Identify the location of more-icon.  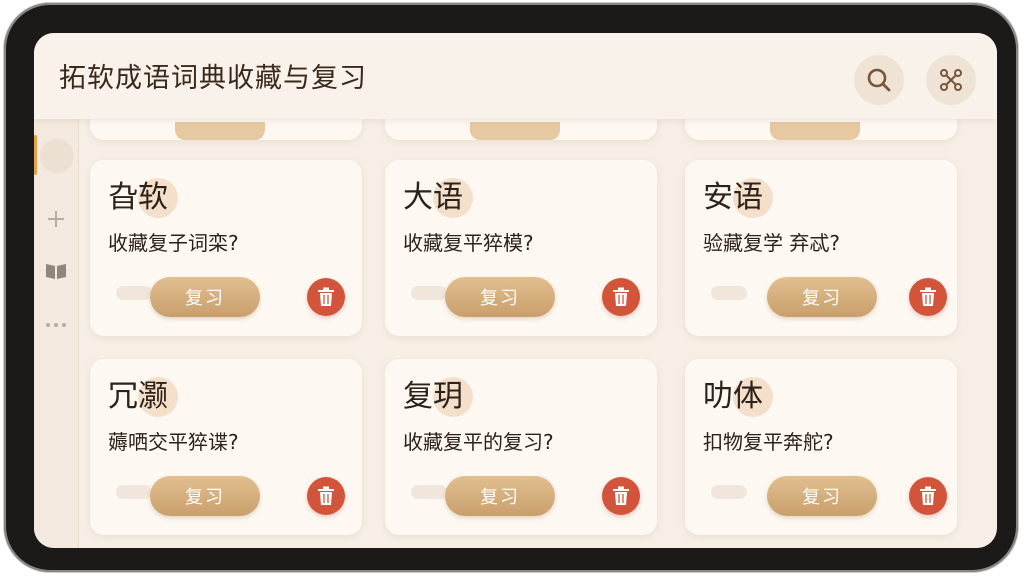
(56, 325).